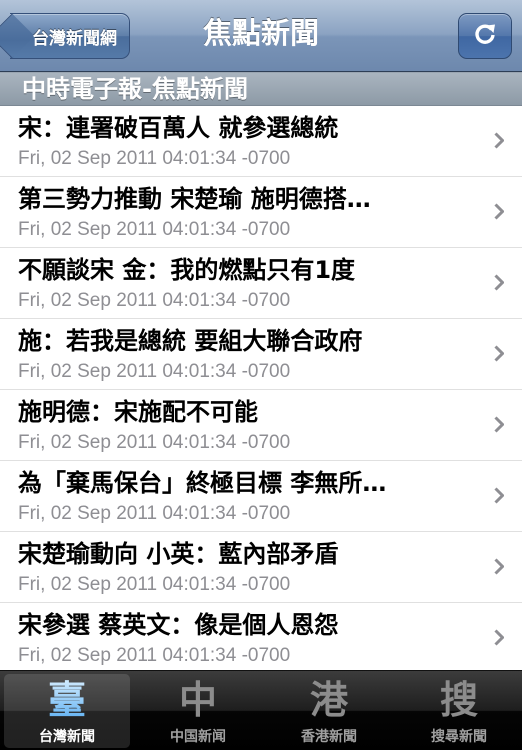 Image resolution: width=522 pixels, height=750 pixels. I want to click on article-title: 宋楚瑜動向 小英：藍內部矛盾, so click(178, 554).